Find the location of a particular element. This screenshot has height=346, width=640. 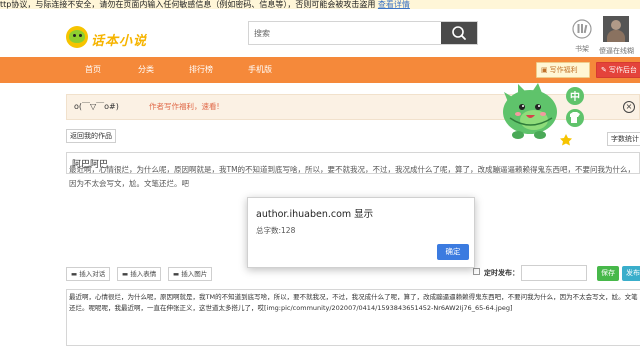

back-to-works-button: 返回我的作品 is located at coordinates (91, 136).